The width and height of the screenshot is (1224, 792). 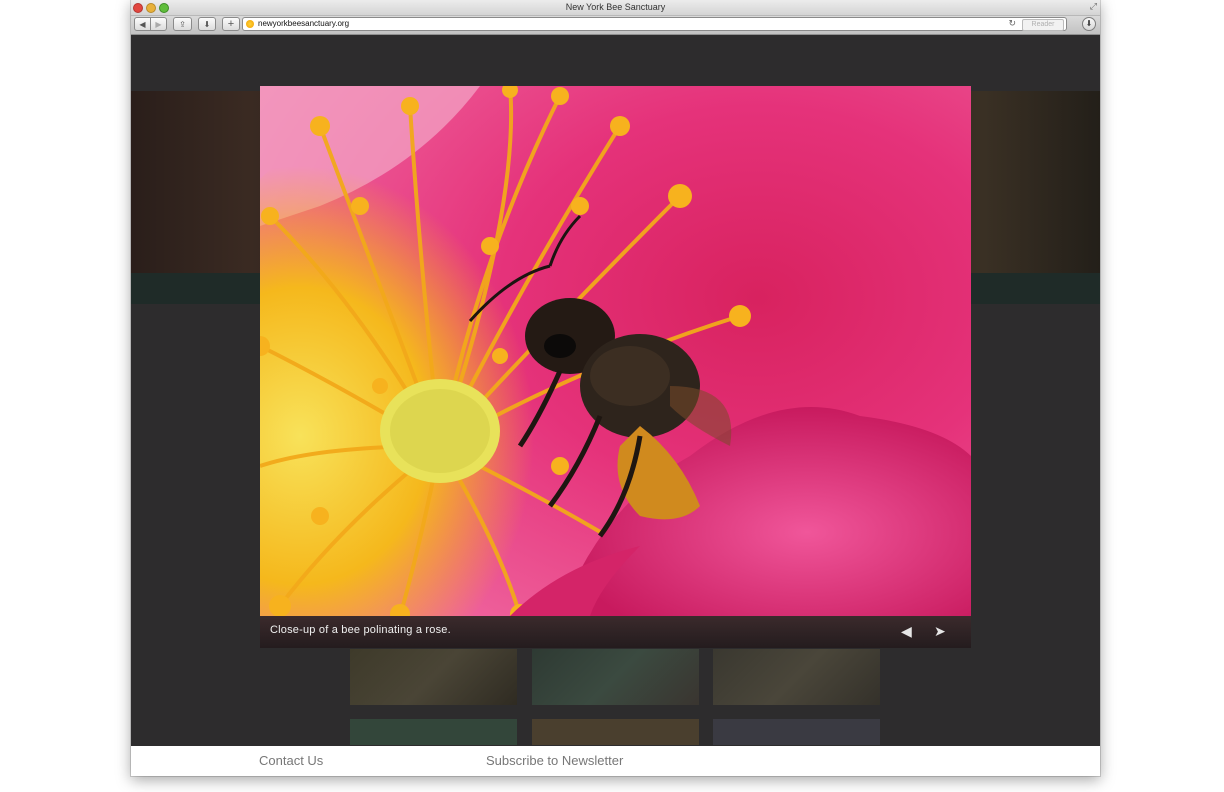 I want to click on share-button: ⇪, so click(x=182, y=24).